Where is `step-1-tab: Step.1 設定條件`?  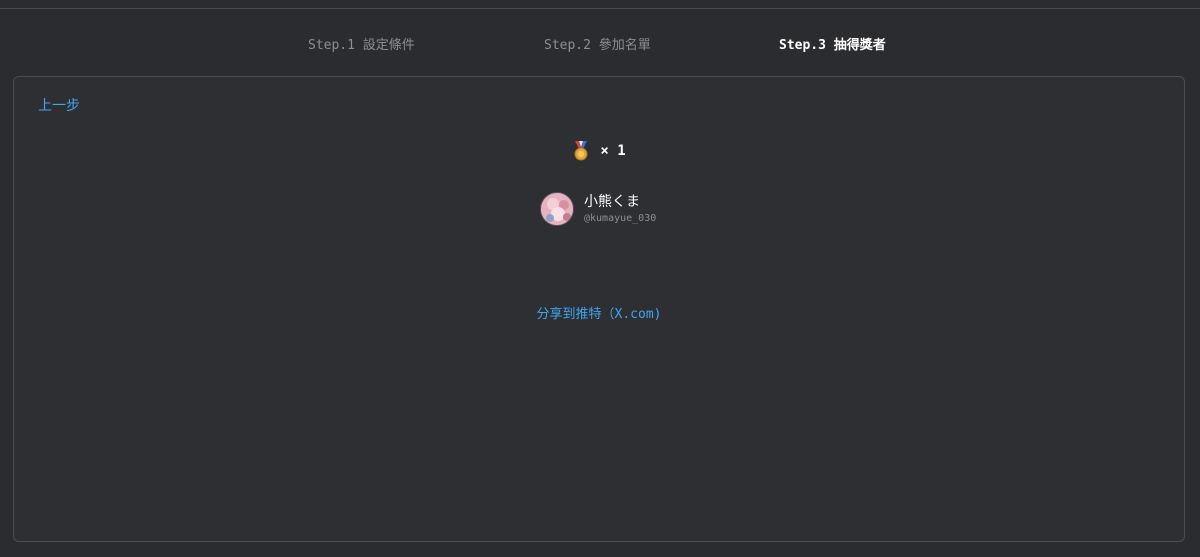
step-1-tab: Step.1 設定條件 is located at coordinates (361, 46).